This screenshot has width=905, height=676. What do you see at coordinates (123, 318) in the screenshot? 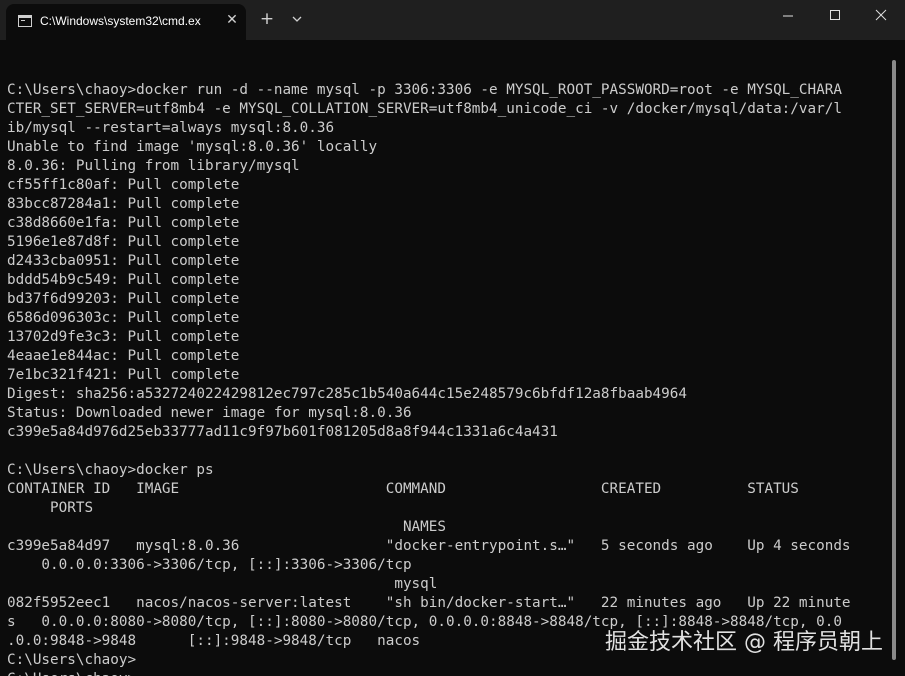
I see `terminal-line: 6586d096303c: Pull complete` at bounding box center [123, 318].